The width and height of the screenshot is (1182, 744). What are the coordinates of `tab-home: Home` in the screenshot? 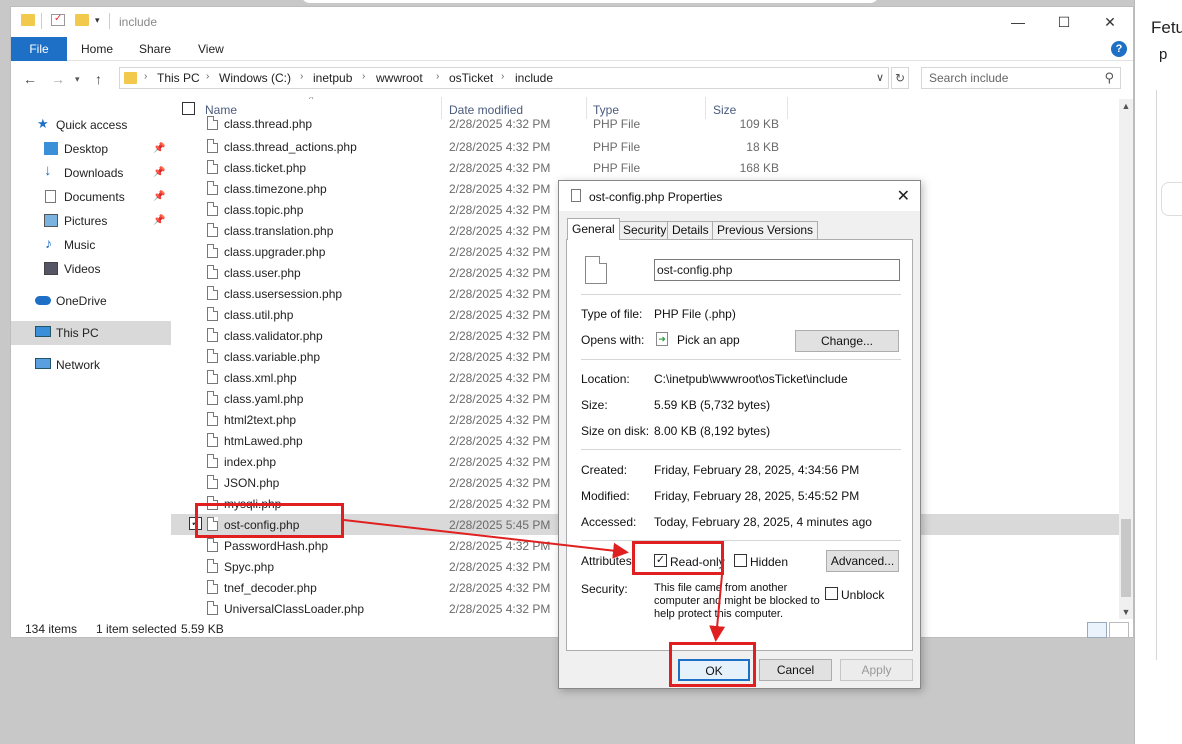 It's located at (97, 49).